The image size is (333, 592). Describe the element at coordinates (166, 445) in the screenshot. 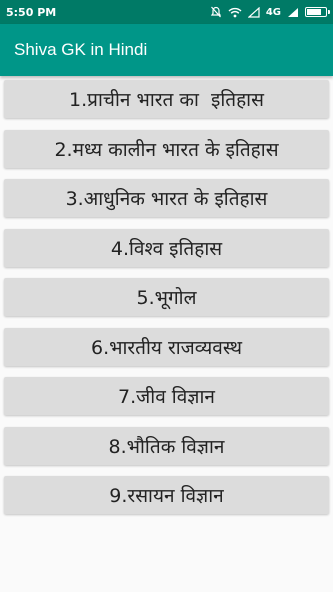

I see `menu-item-physics: 8.भौतिक विज्ञान` at that location.